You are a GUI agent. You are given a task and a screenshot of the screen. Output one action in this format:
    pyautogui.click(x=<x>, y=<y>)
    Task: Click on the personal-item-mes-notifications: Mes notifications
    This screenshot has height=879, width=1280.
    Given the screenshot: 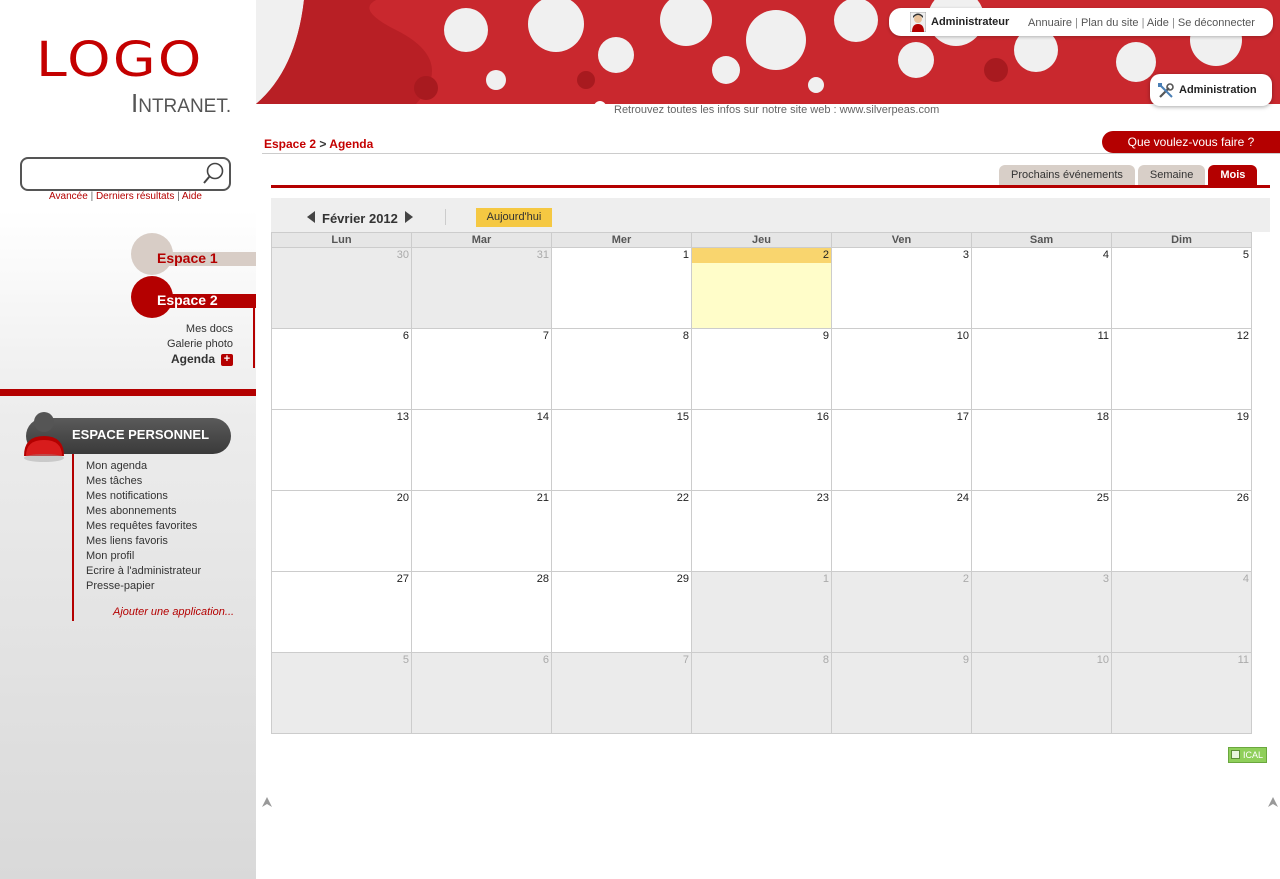 What is the action you would take?
    pyautogui.click(x=143, y=496)
    